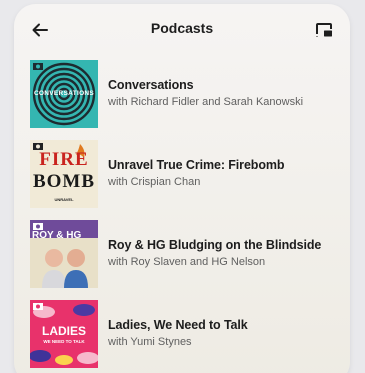 The image size is (365, 373). Describe the element at coordinates (187, 262) in the screenshot. I see `podcast-host: with Roy Slaven and HG Nelson` at that location.